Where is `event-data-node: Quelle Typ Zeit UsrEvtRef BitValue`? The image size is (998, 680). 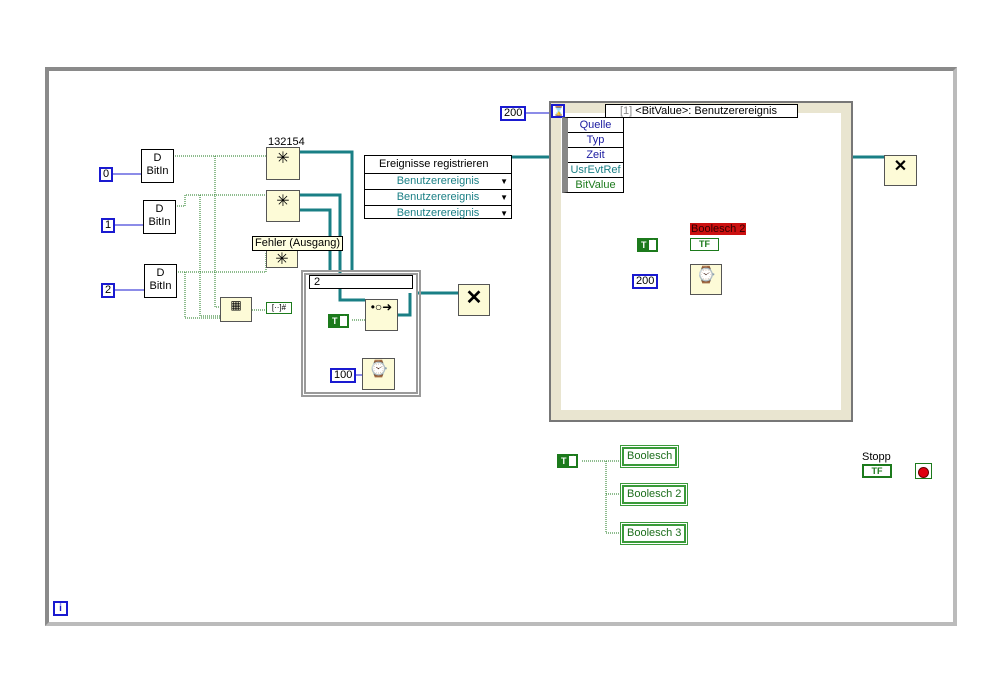 event-data-node: Quelle Typ Zeit UsrEvtRef BitValue is located at coordinates (593, 155).